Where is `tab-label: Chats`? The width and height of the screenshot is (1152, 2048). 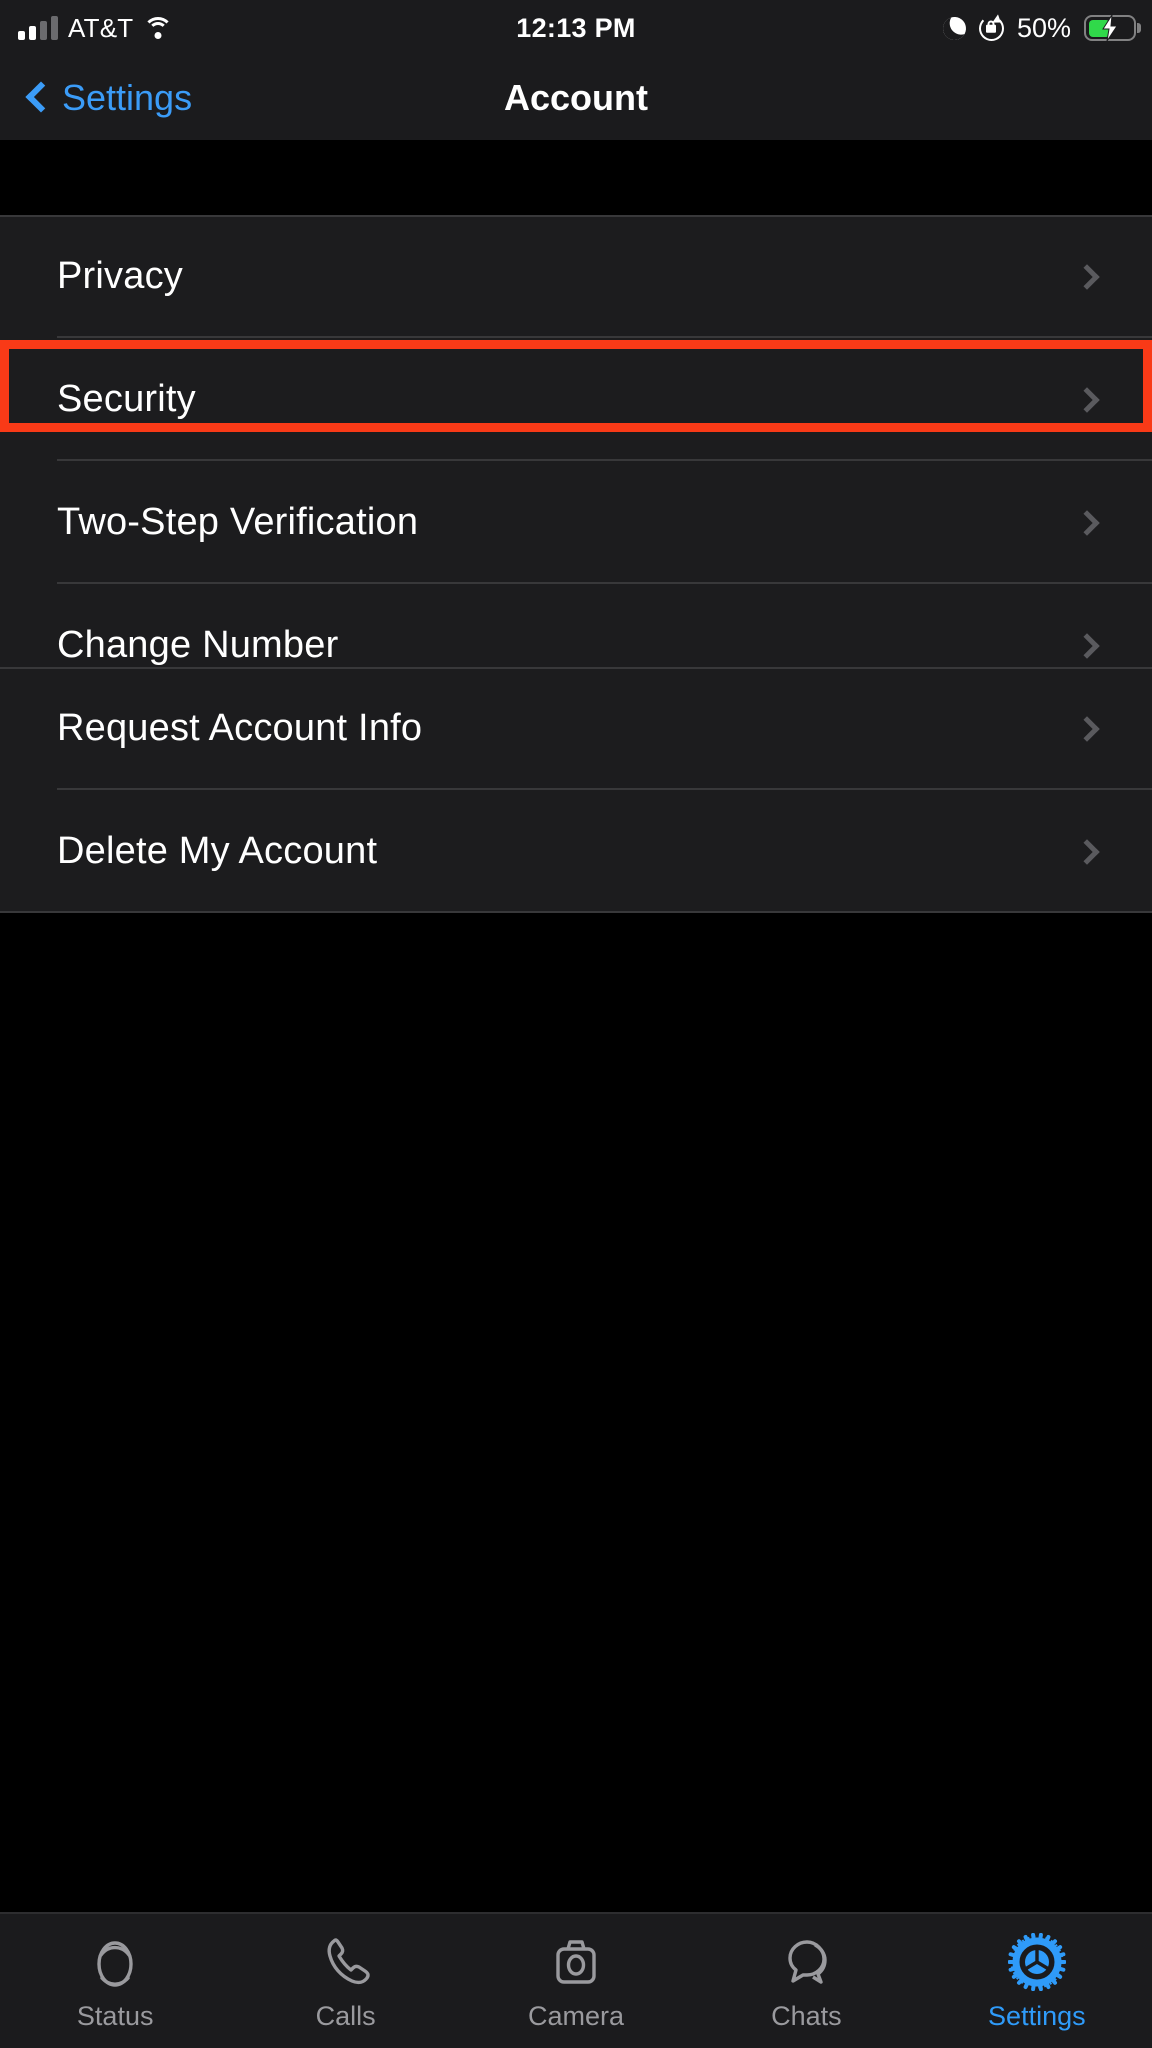 tab-label: Chats is located at coordinates (806, 2015).